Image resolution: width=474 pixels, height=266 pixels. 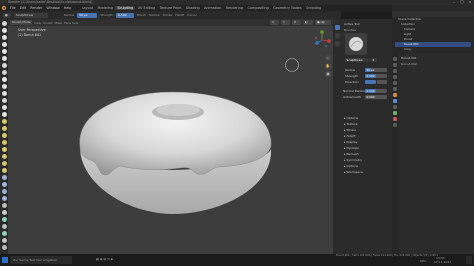 What do you see at coordinates (4, 205) in the screenshot?
I see `mask-tool-icon` at bounding box center [4, 205].